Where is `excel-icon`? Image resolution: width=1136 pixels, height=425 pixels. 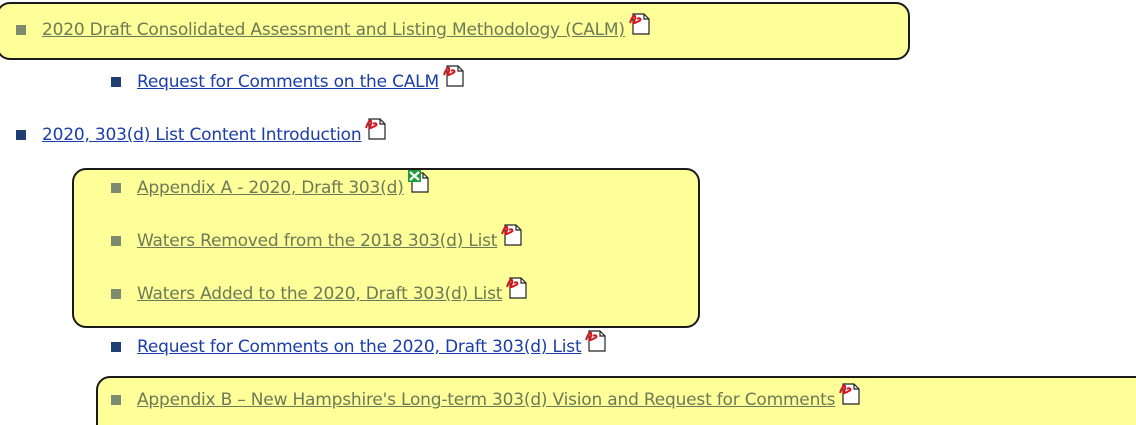
excel-icon is located at coordinates (419, 182).